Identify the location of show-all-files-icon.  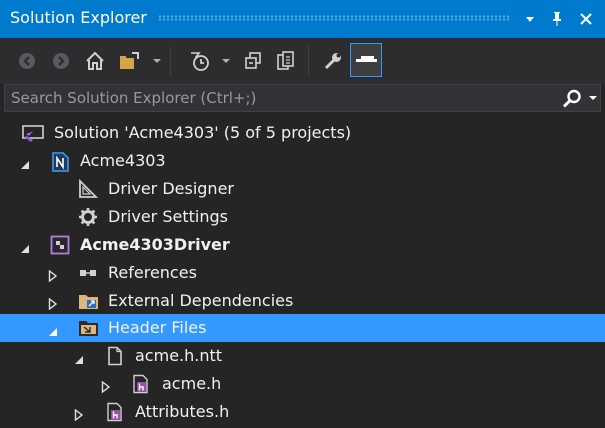
(286, 61).